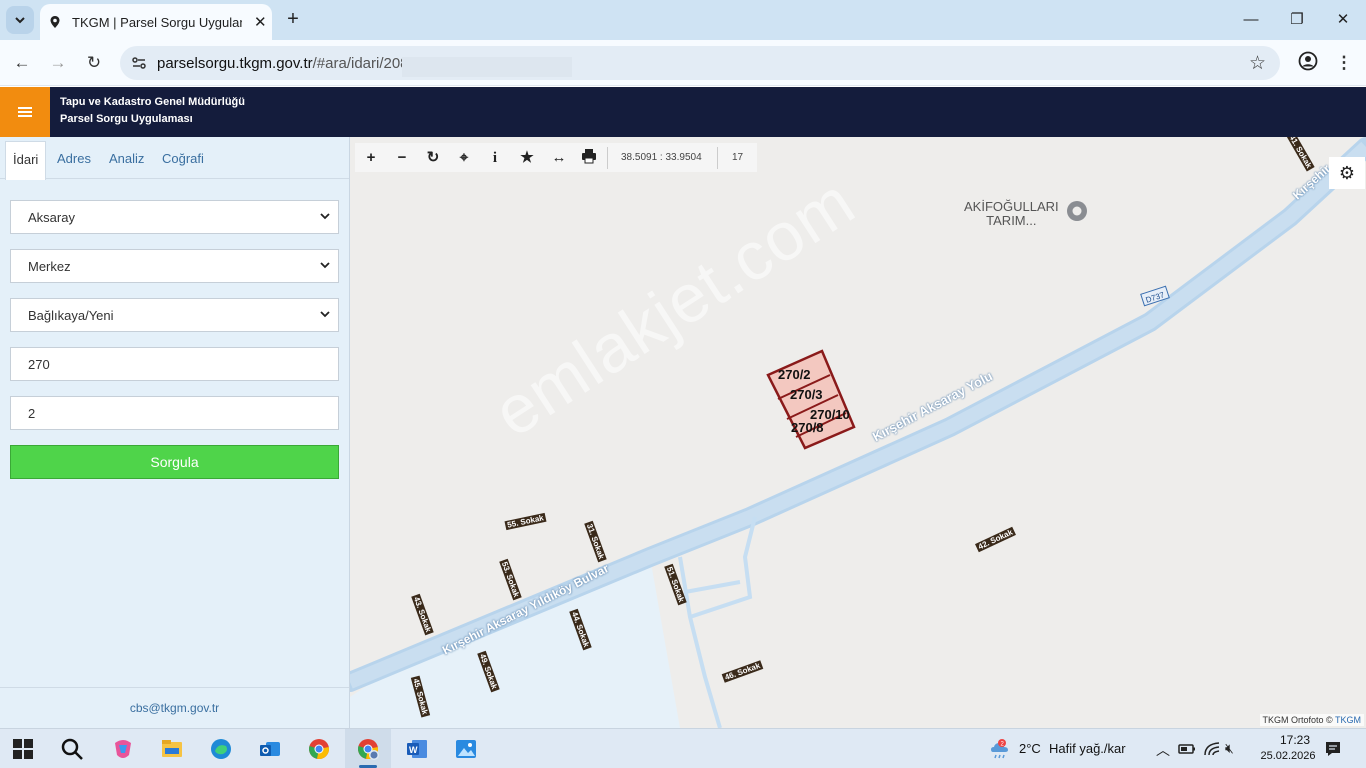  Describe the element at coordinates (55, 22) in the screenshot. I see `map-pin-icon` at that location.